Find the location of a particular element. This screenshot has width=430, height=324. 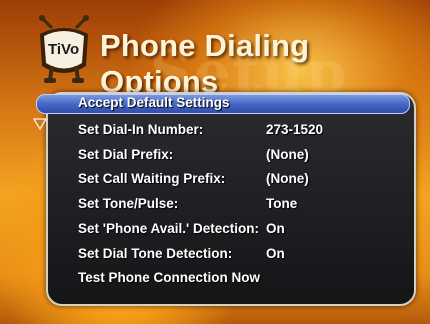

menu-item-label: Set Call Waiting Prefix: is located at coordinates (152, 178).